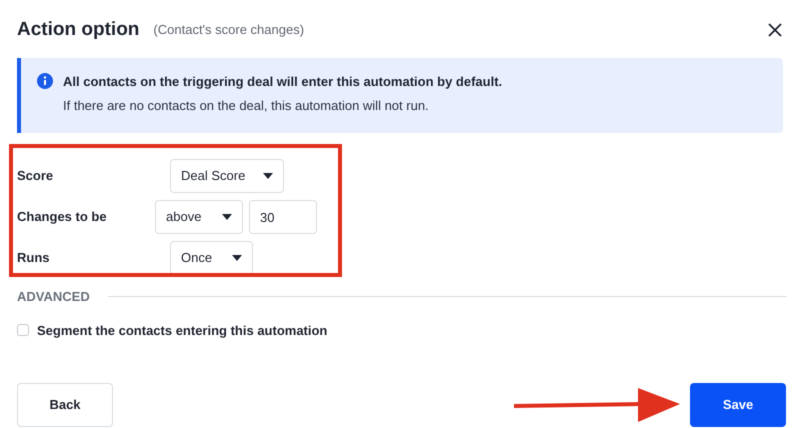  Describe the element at coordinates (228, 30) in the screenshot. I see `dialog-subtitle: (Contact's score changes)` at that location.